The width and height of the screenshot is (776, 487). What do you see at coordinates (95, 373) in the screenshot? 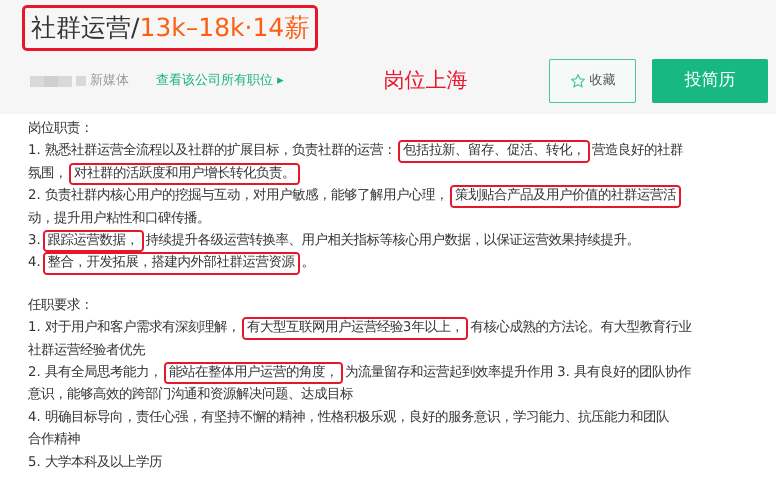
I see `body-text: 2. 具有全局思考能力，` at bounding box center [95, 373].